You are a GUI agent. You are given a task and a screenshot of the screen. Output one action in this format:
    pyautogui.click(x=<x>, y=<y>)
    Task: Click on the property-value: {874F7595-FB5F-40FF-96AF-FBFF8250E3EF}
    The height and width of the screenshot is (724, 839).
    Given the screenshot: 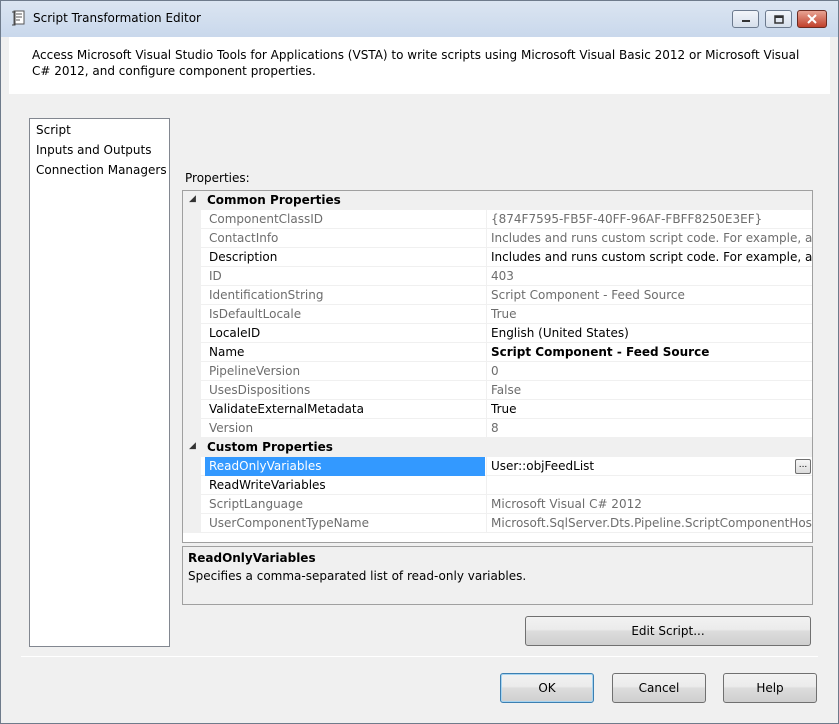 What is the action you would take?
    pyautogui.click(x=627, y=219)
    